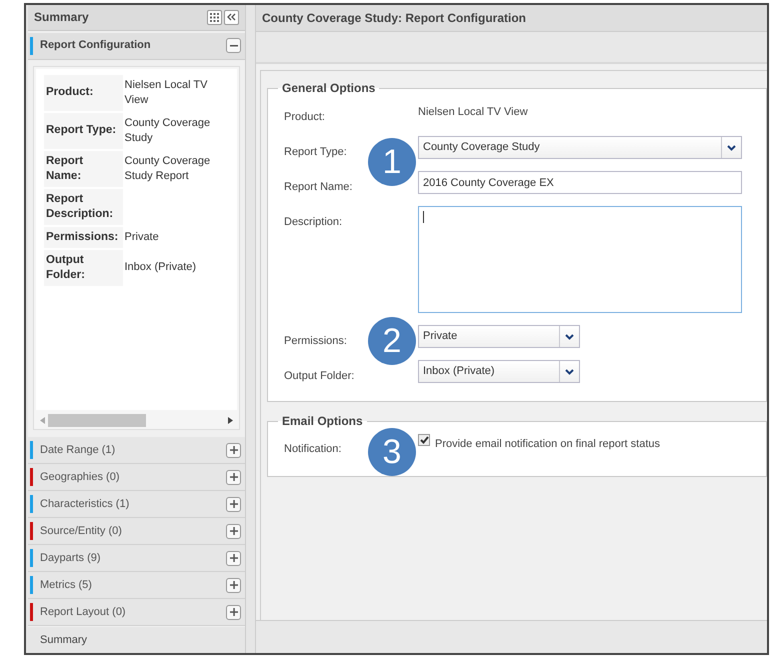  What do you see at coordinates (62, 17) in the screenshot?
I see `panel-title: Summary` at bounding box center [62, 17].